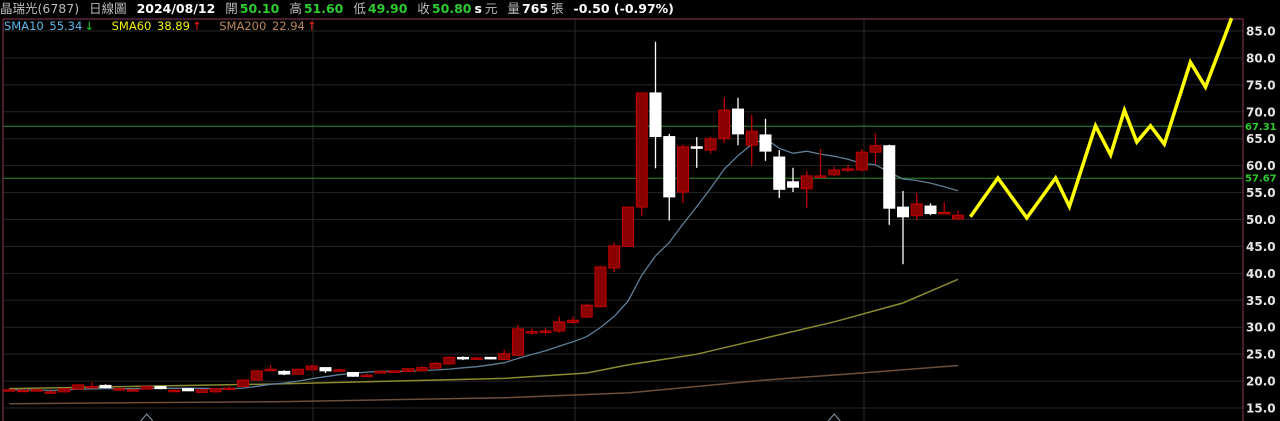  What do you see at coordinates (66, 26) in the screenshot?
I see `sma10-value: 55.34` at bounding box center [66, 26].